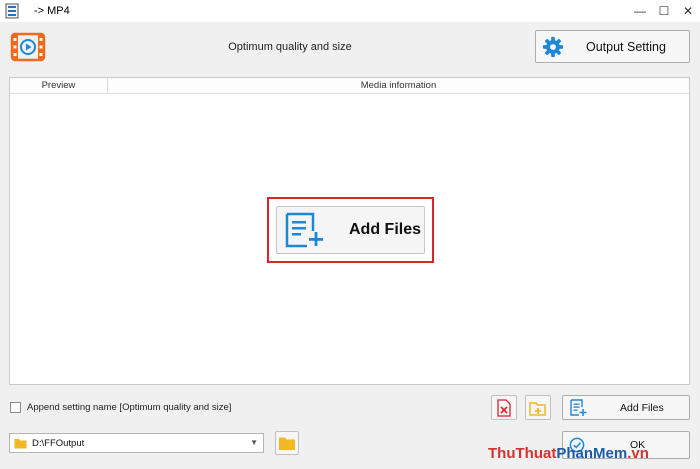  Describe the element at coordinates (398, 85) in the screenshot. I see `column-media-information: Media information` at that location.